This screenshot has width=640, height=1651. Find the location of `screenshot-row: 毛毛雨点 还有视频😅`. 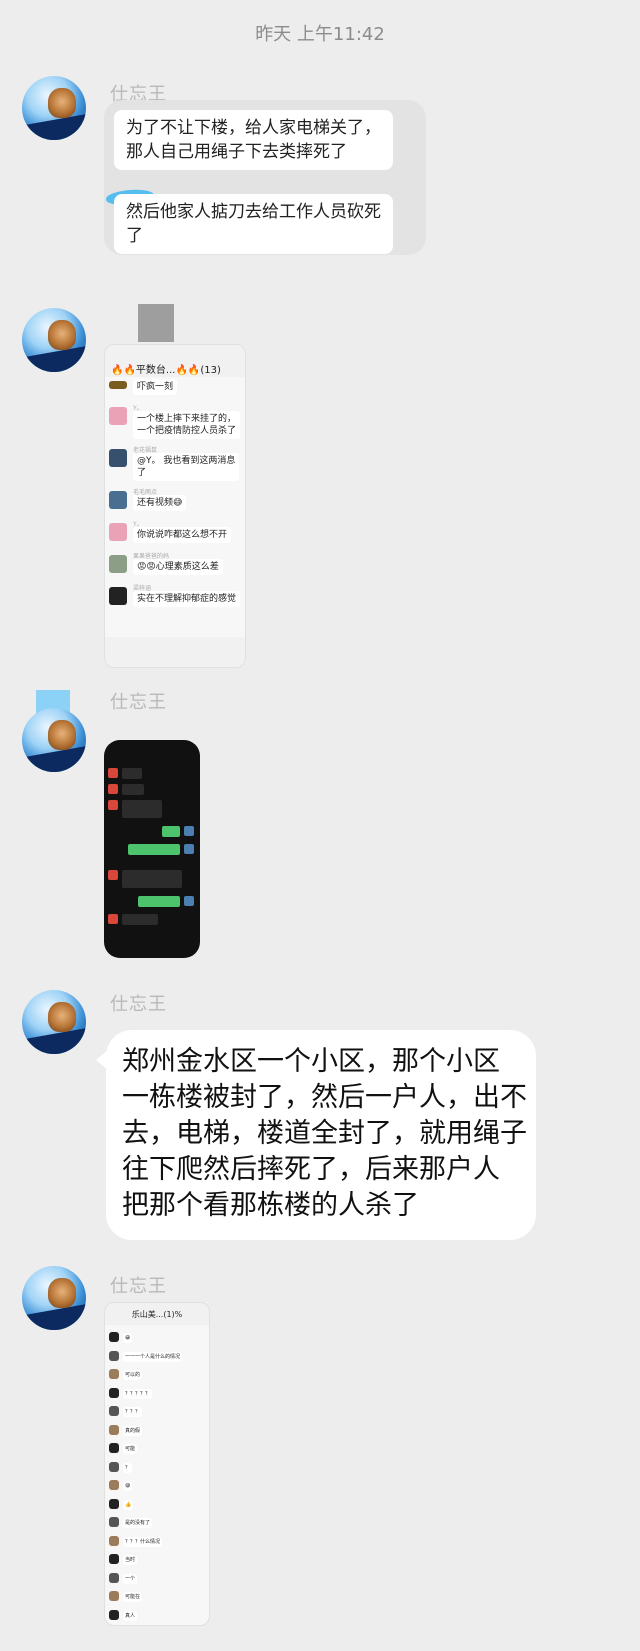

screenshot-row: 毛毛雨点 还有视频😅 is located at coordinates (175, 501).